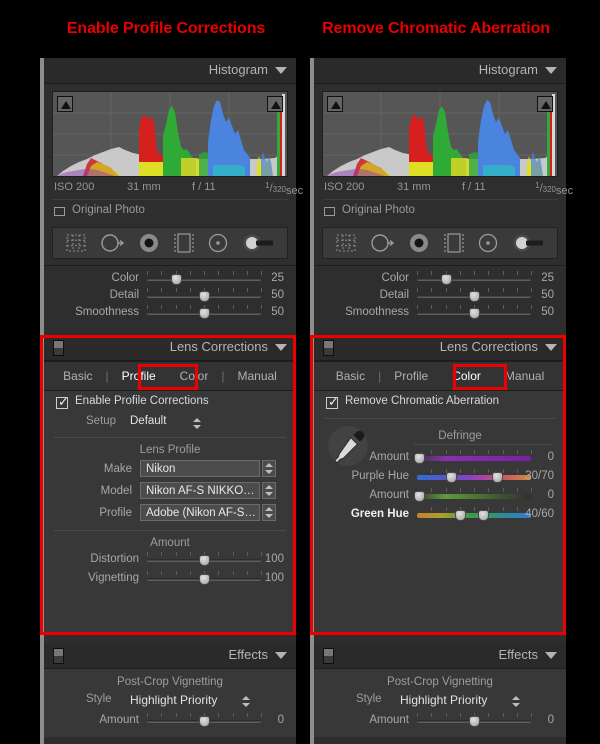 This screenshot has height=744, width=600. I want to click on graduated-filter-tool-icon, so click(454, 243).